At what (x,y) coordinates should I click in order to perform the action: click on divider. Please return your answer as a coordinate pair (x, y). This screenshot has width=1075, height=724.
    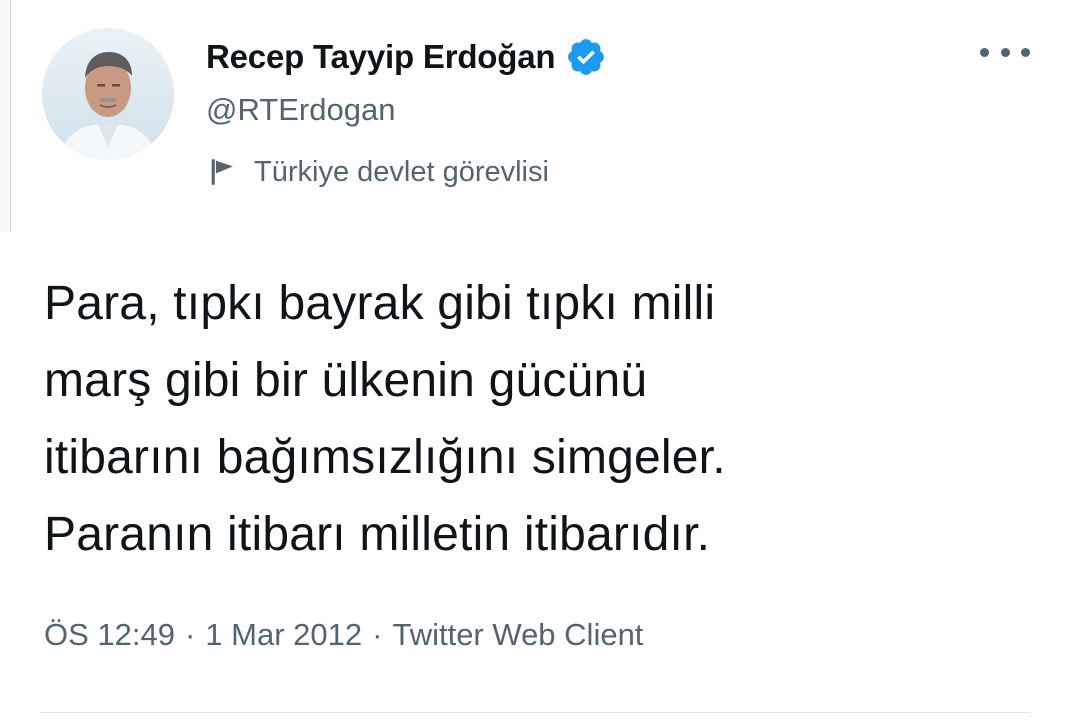
    Looking at the image, I should click on (535, 712).